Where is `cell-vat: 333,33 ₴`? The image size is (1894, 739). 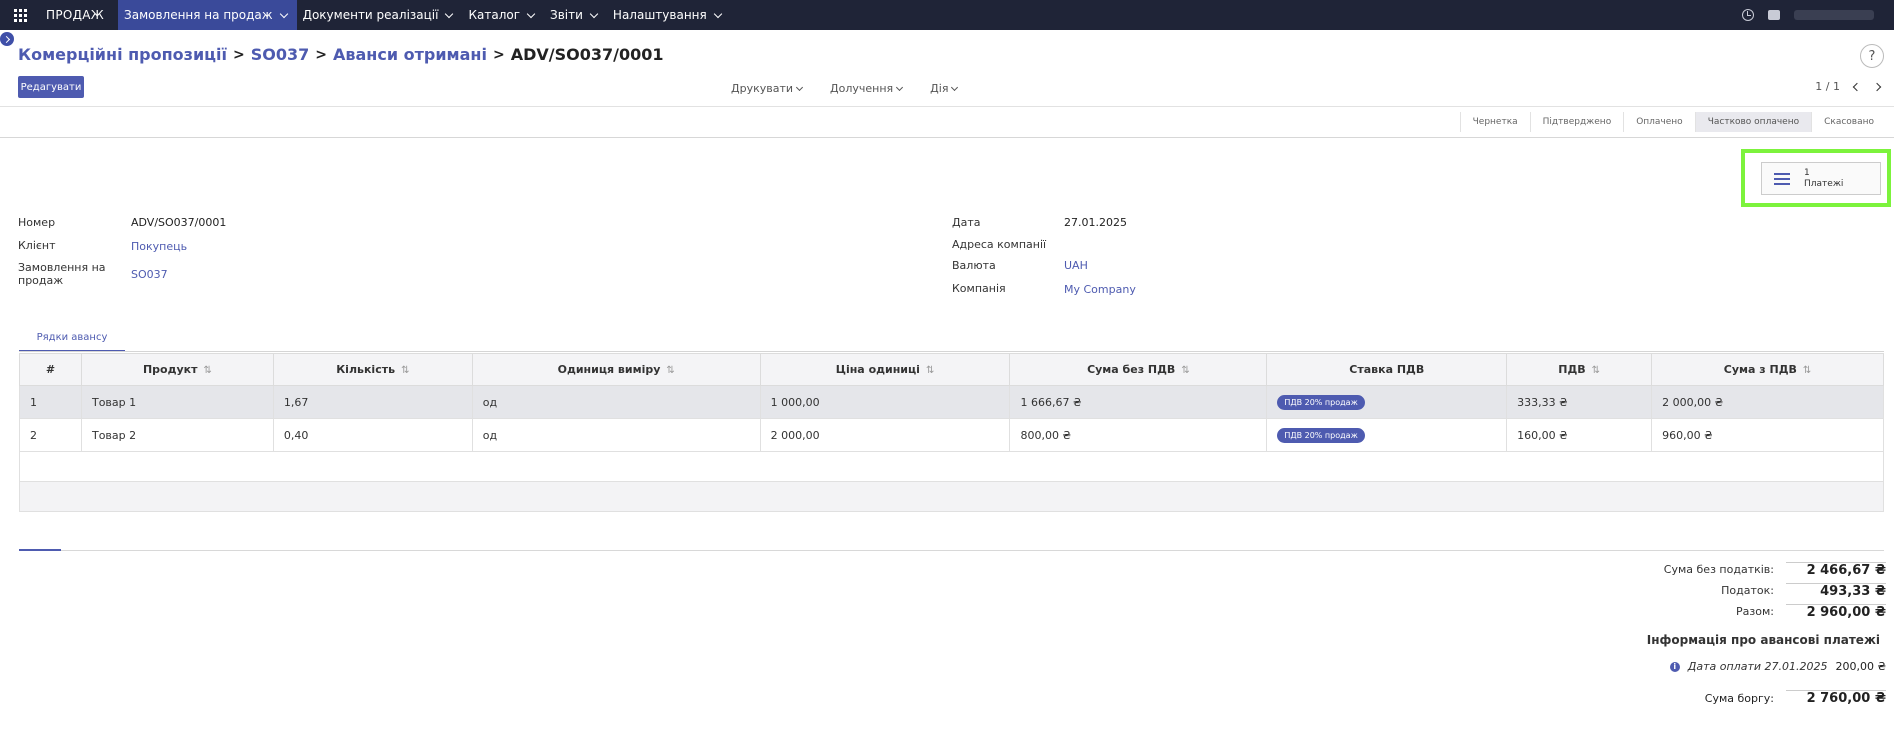 cell-vat: 333,33 ₴ is located at coordinates (1579, 402).